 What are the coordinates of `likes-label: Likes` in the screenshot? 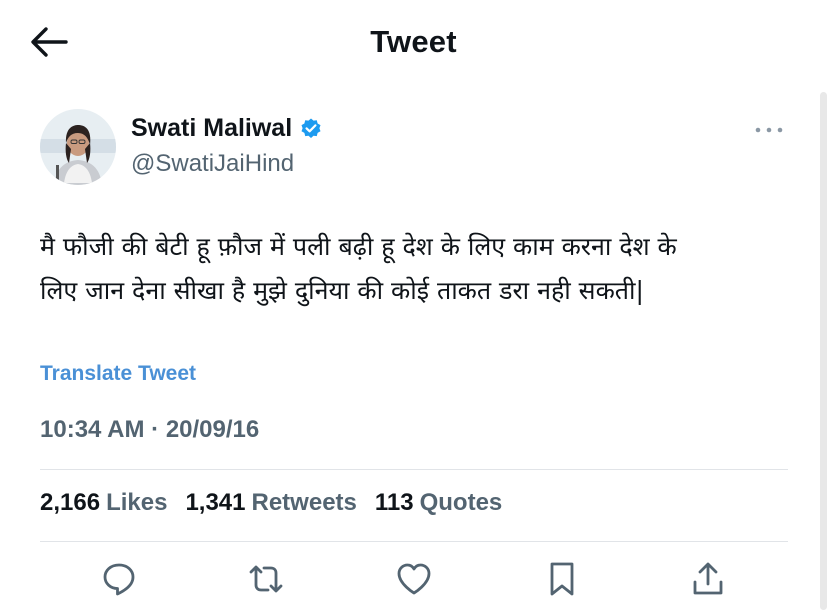 It's located at (137, 502).